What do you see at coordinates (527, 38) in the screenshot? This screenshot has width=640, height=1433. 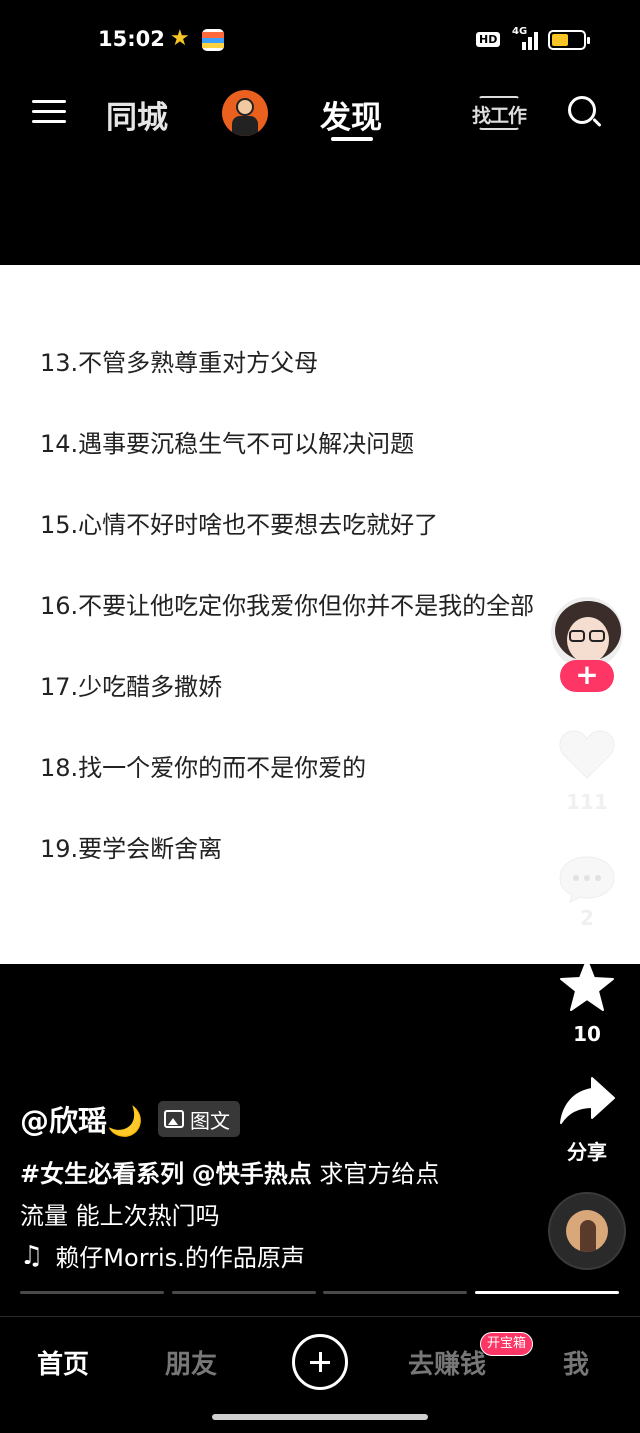 I see `signal-icon: 4G` at bounding box center [527, 38].